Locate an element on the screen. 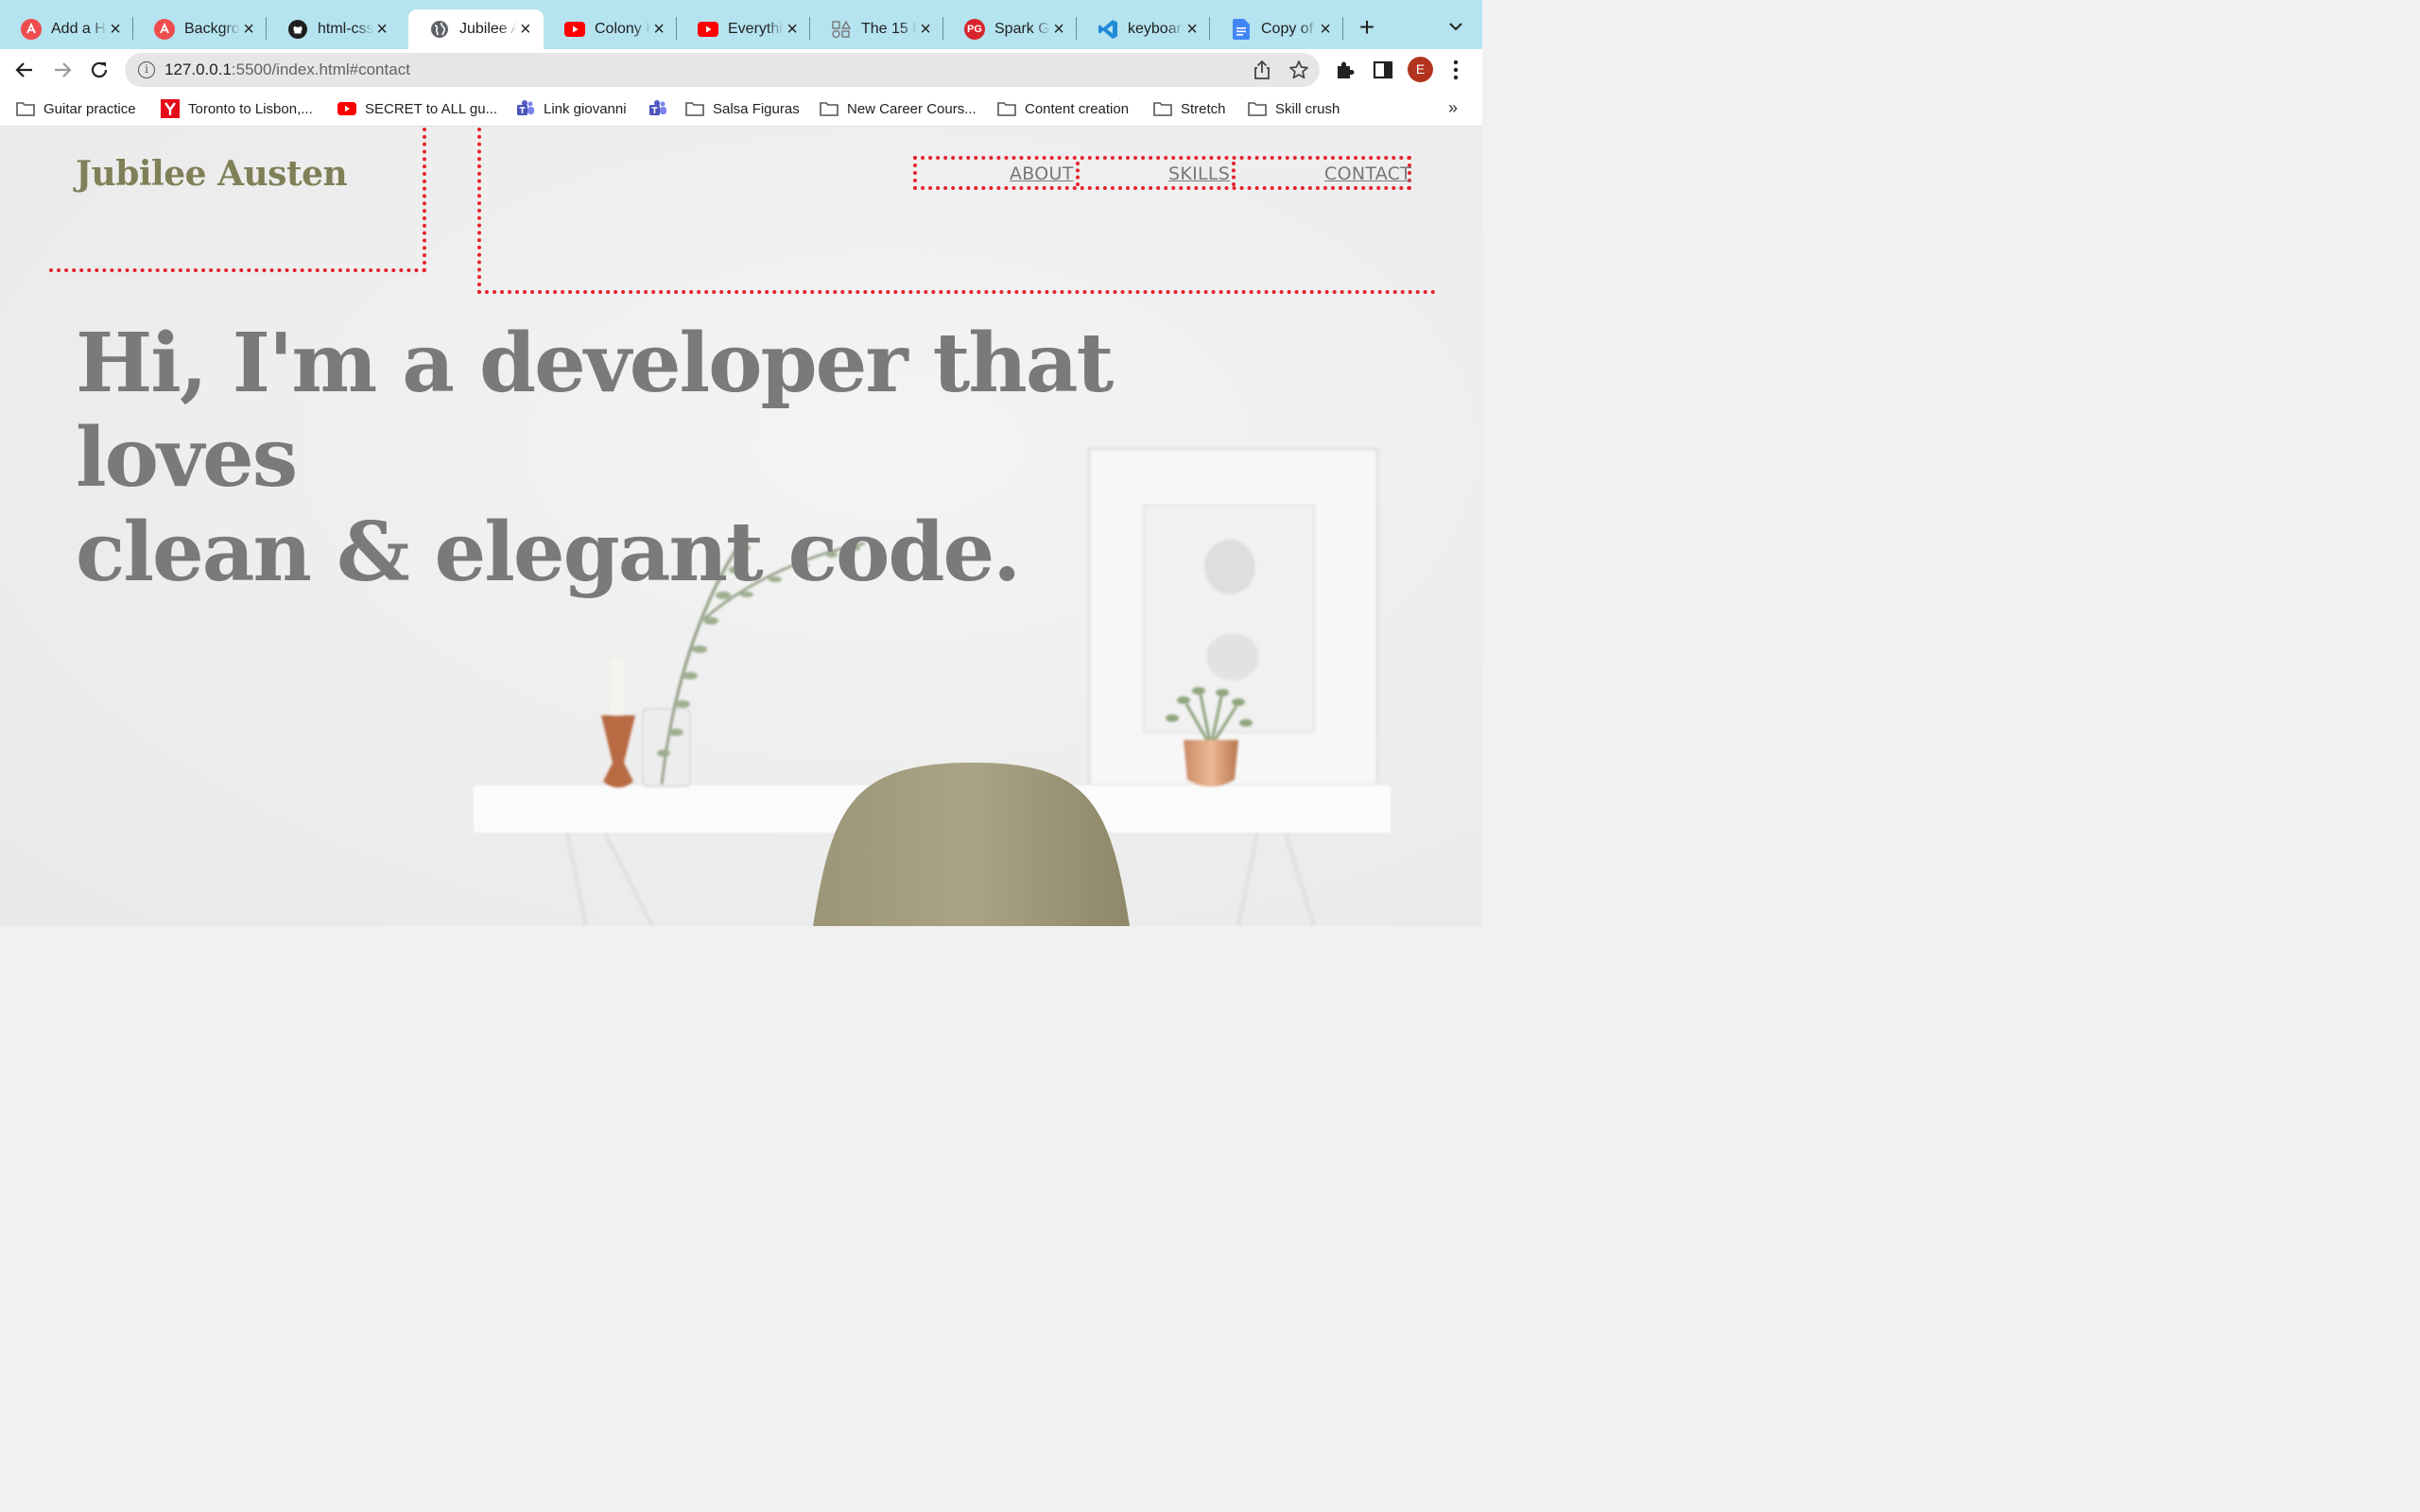  chevron-down-icon is located at coordinates (1455, 27).